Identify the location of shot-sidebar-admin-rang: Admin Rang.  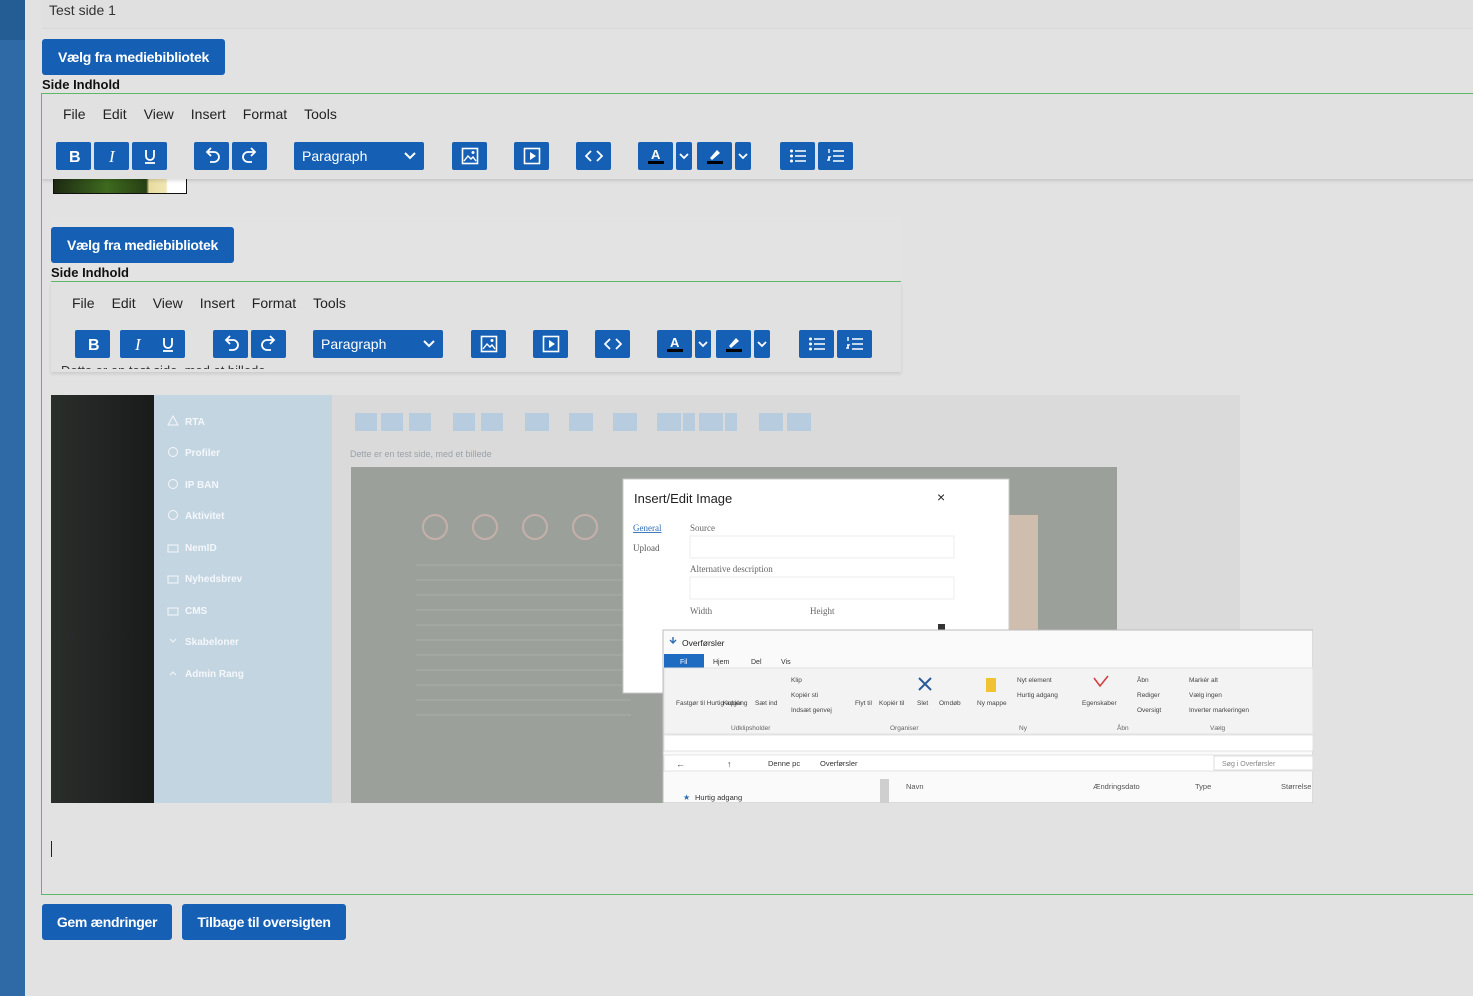
(214, 674).